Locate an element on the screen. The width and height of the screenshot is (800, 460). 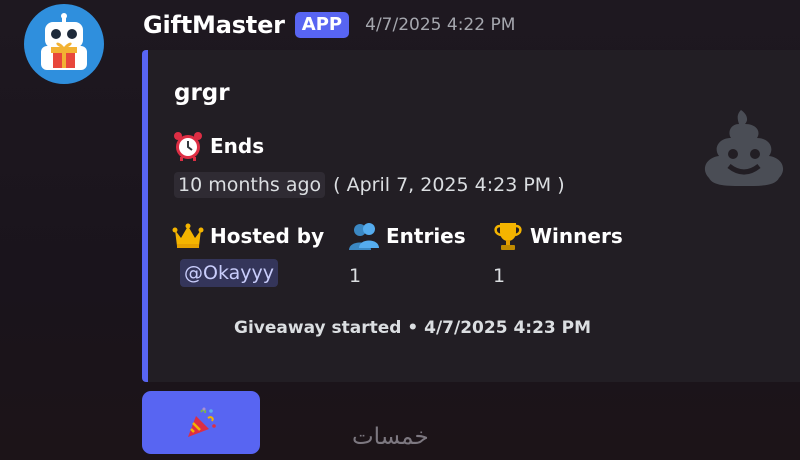
enter-giveaway-button is located at coordinates (201, 422).